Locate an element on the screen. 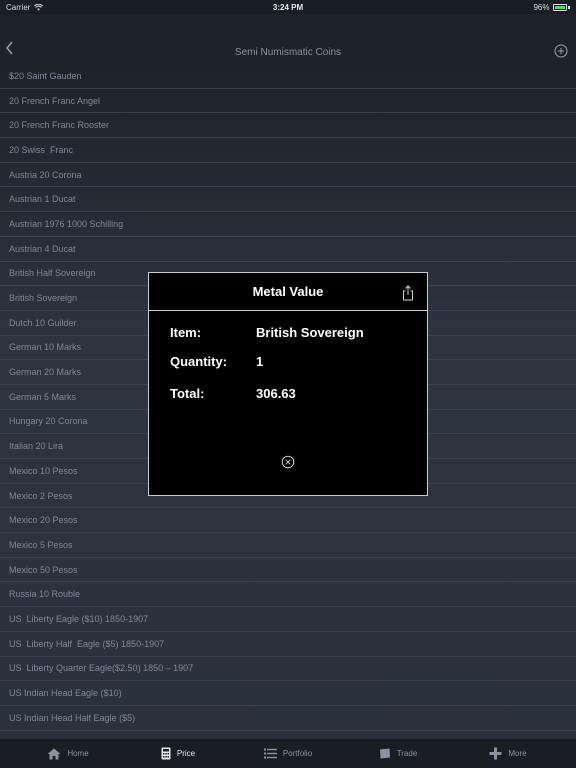 The width and height of the screenshot is (576, 768). carrier-label: Carrier is located at coordinates (18, 7).